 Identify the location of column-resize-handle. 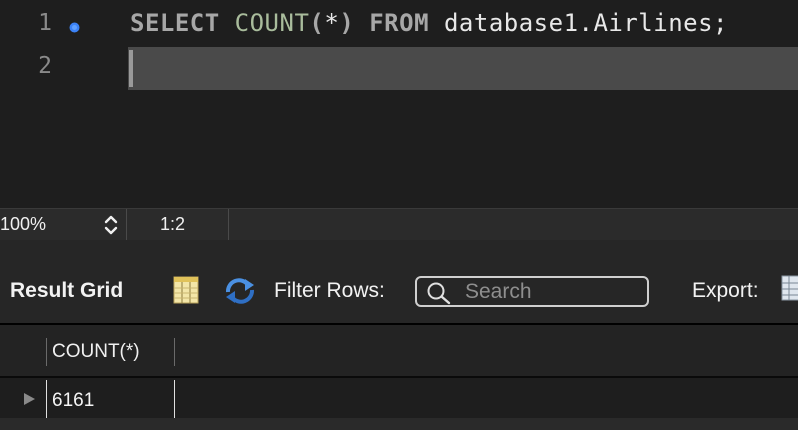
(174, 352).